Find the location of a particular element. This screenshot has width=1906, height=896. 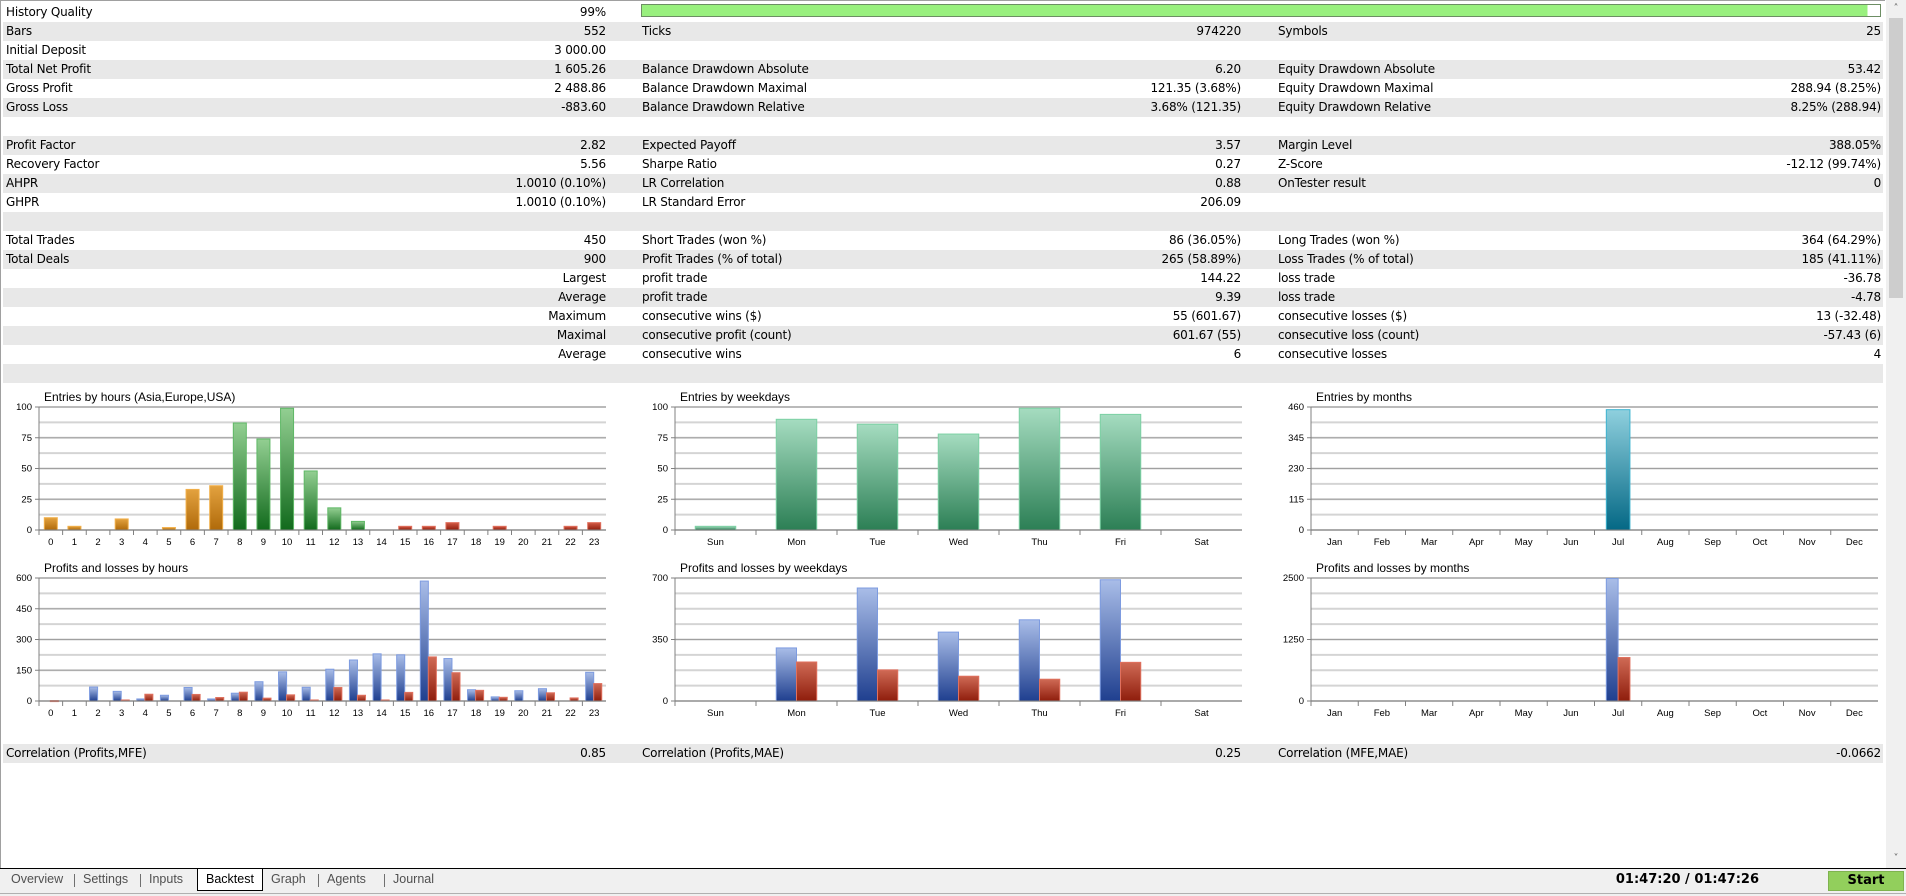

tab-backtest: Backtest is located at coordinates (230, 880).